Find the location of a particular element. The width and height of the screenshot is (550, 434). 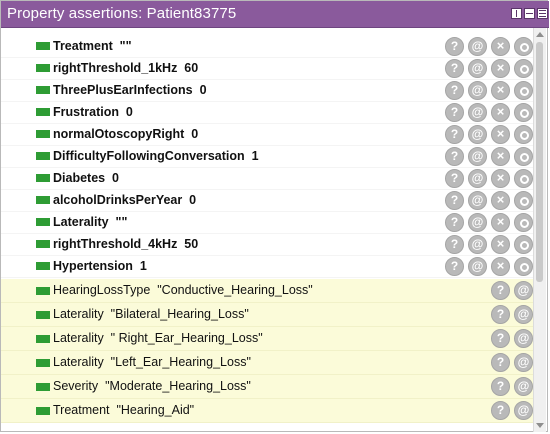

asserted-assertion-row: Laterality "" ? @ × is located at coordinates (268, 223).